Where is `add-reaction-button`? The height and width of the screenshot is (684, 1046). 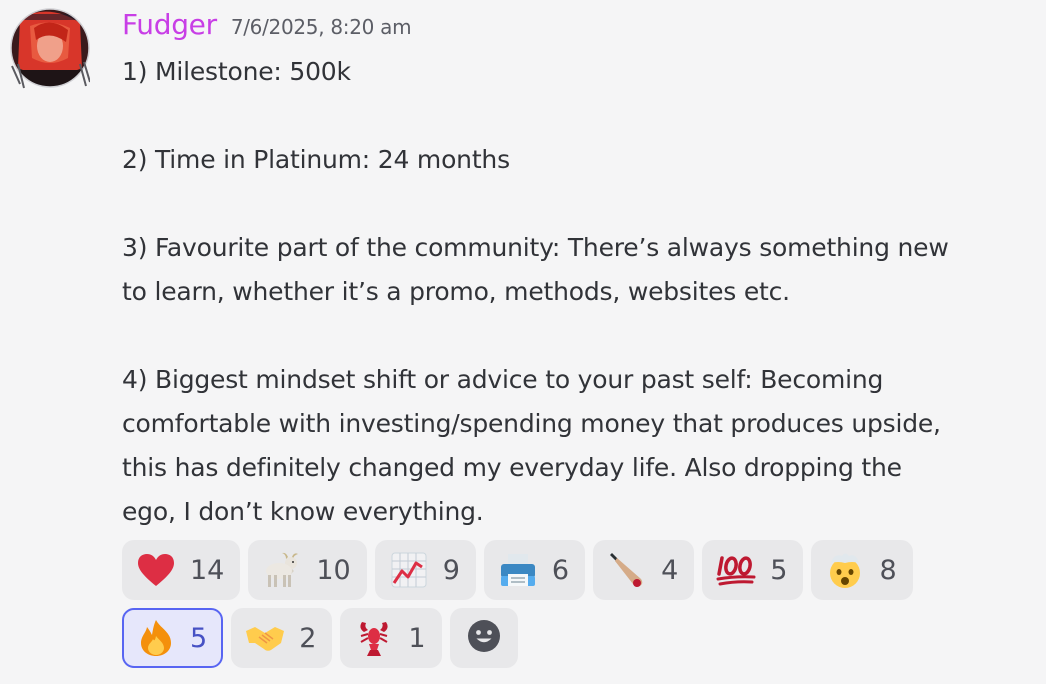 add-reaction-button is located at coordinates (483, 638).